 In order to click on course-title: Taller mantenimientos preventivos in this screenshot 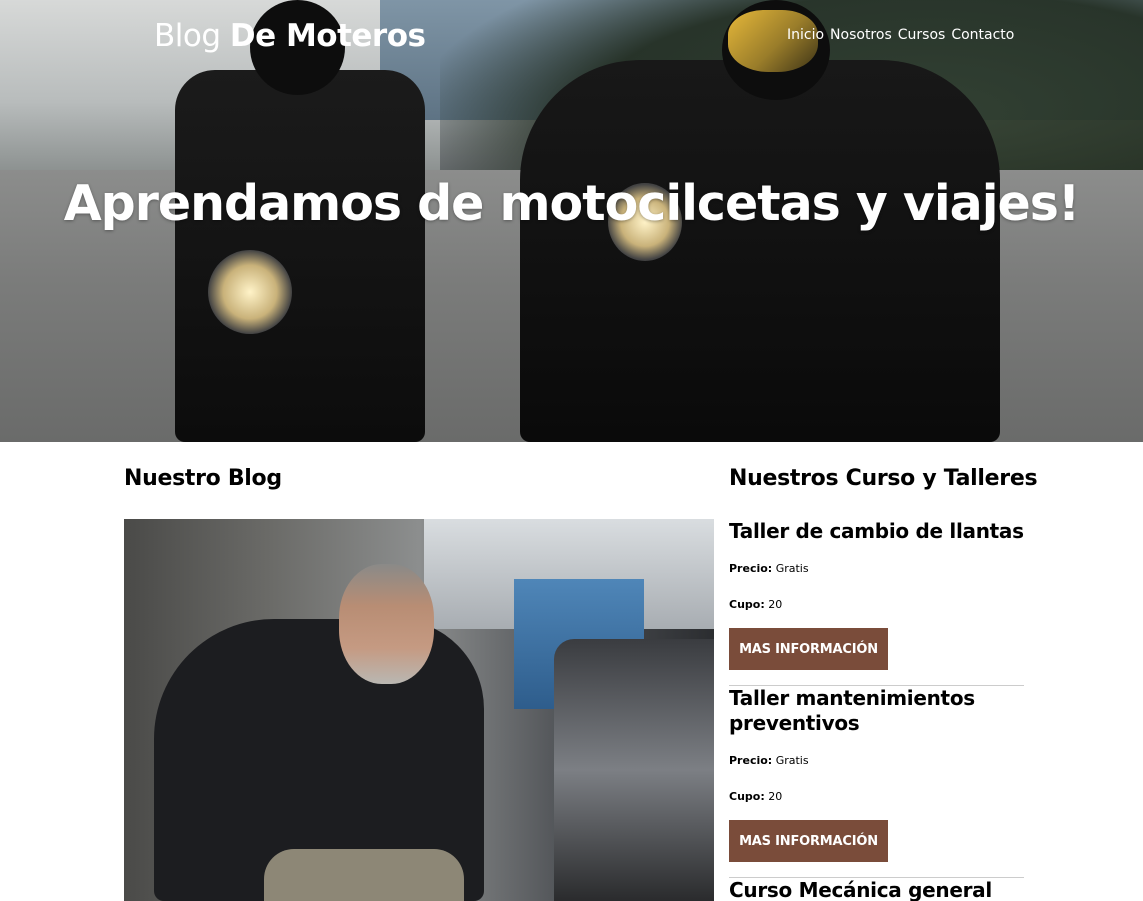, I will do `click(852, 710)`.